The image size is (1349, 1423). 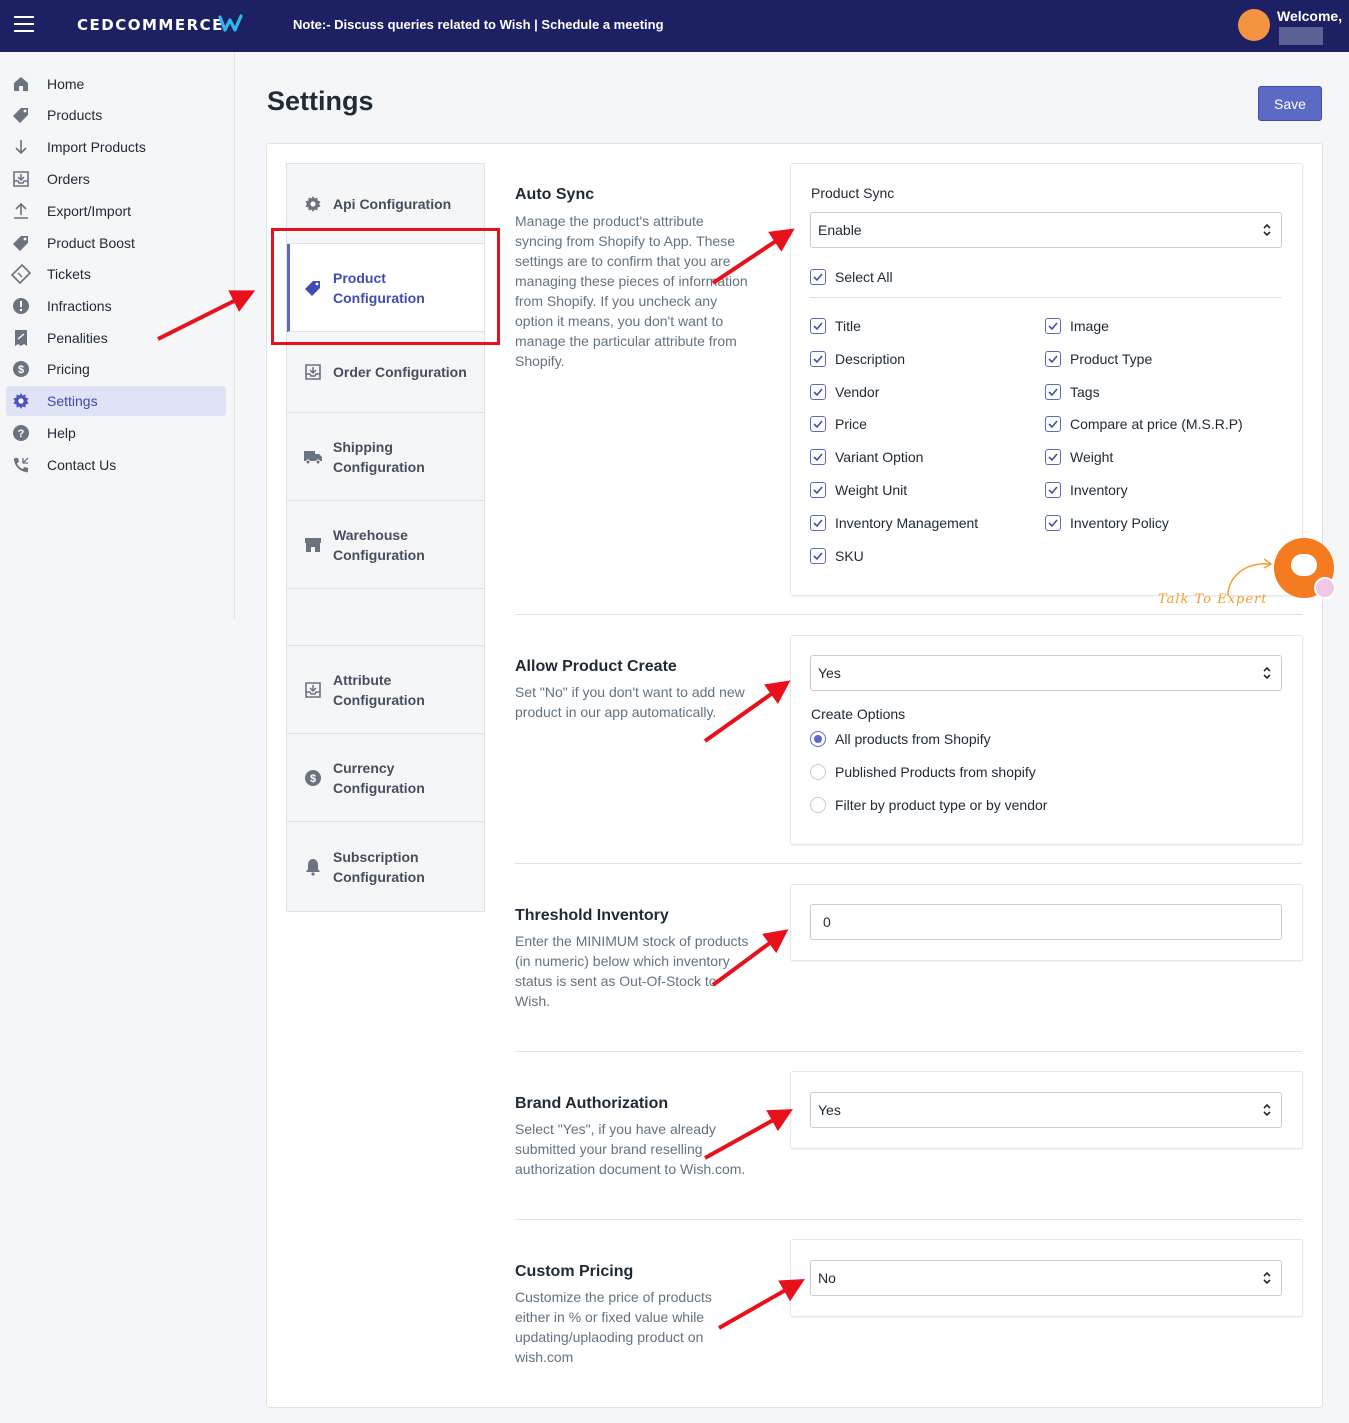 What do you see at coordinates (376, 856) in the screenshot?
I see `tab-label-line: Subscription` at bounding box center [376, 856].